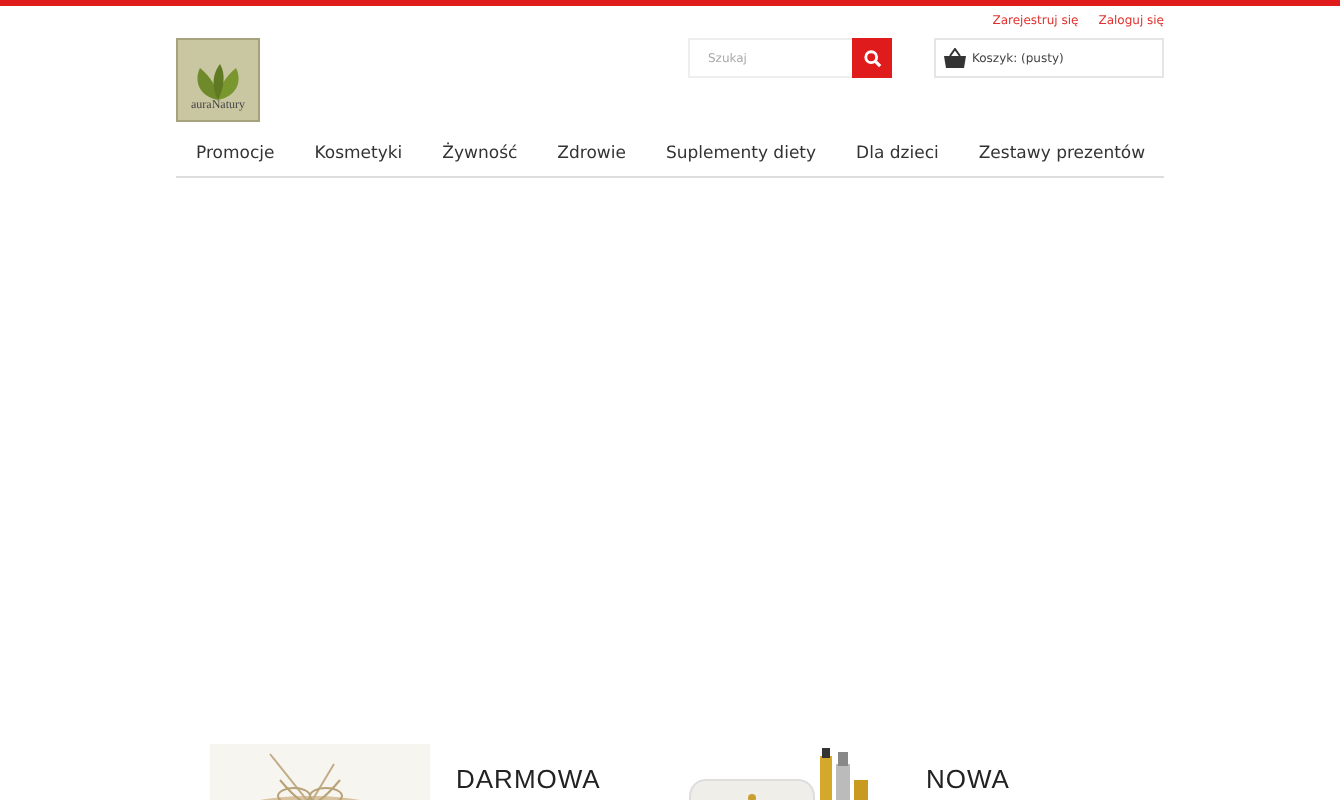 Image resolution: width=1340 pixels, height=800 pixels. I want to click on promo-title: NOWA, so click(968, 781).